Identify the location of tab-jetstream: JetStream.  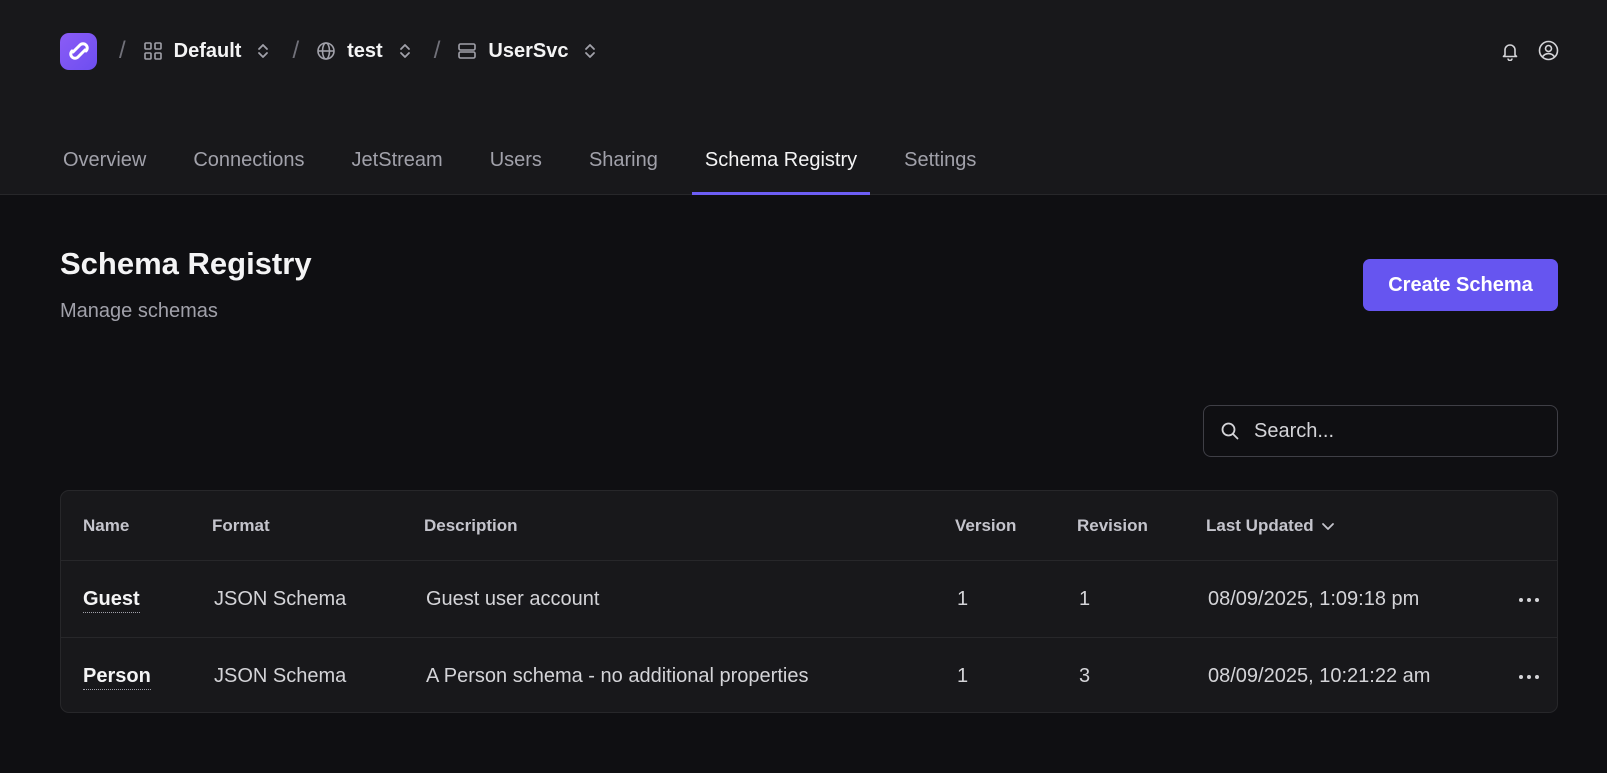
(397, 167).